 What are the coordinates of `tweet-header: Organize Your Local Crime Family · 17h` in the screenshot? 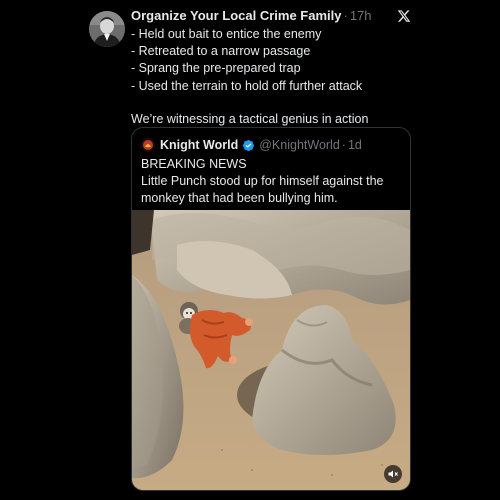 It's located at (251, 17).